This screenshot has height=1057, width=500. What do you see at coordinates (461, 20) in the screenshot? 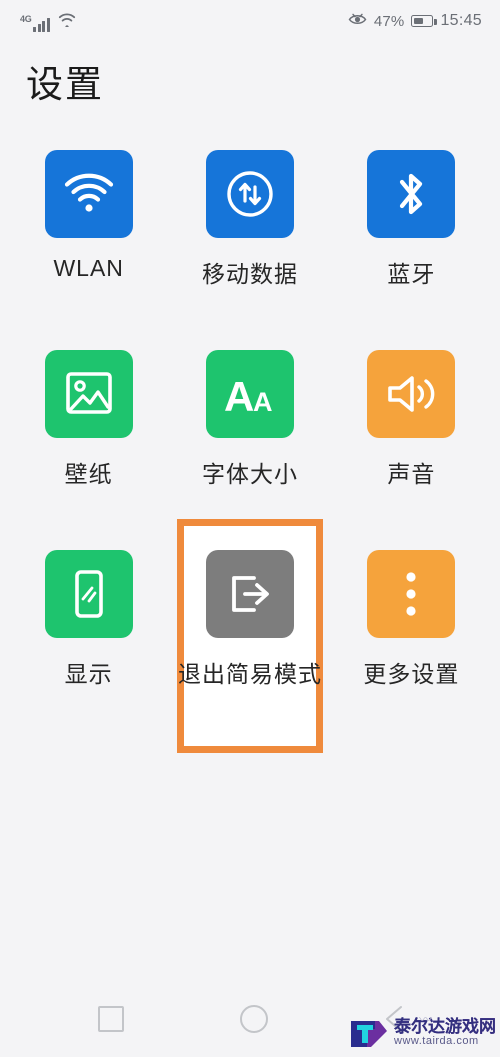
I see `clock-label: 15:45` at bounding box center [461, 20].